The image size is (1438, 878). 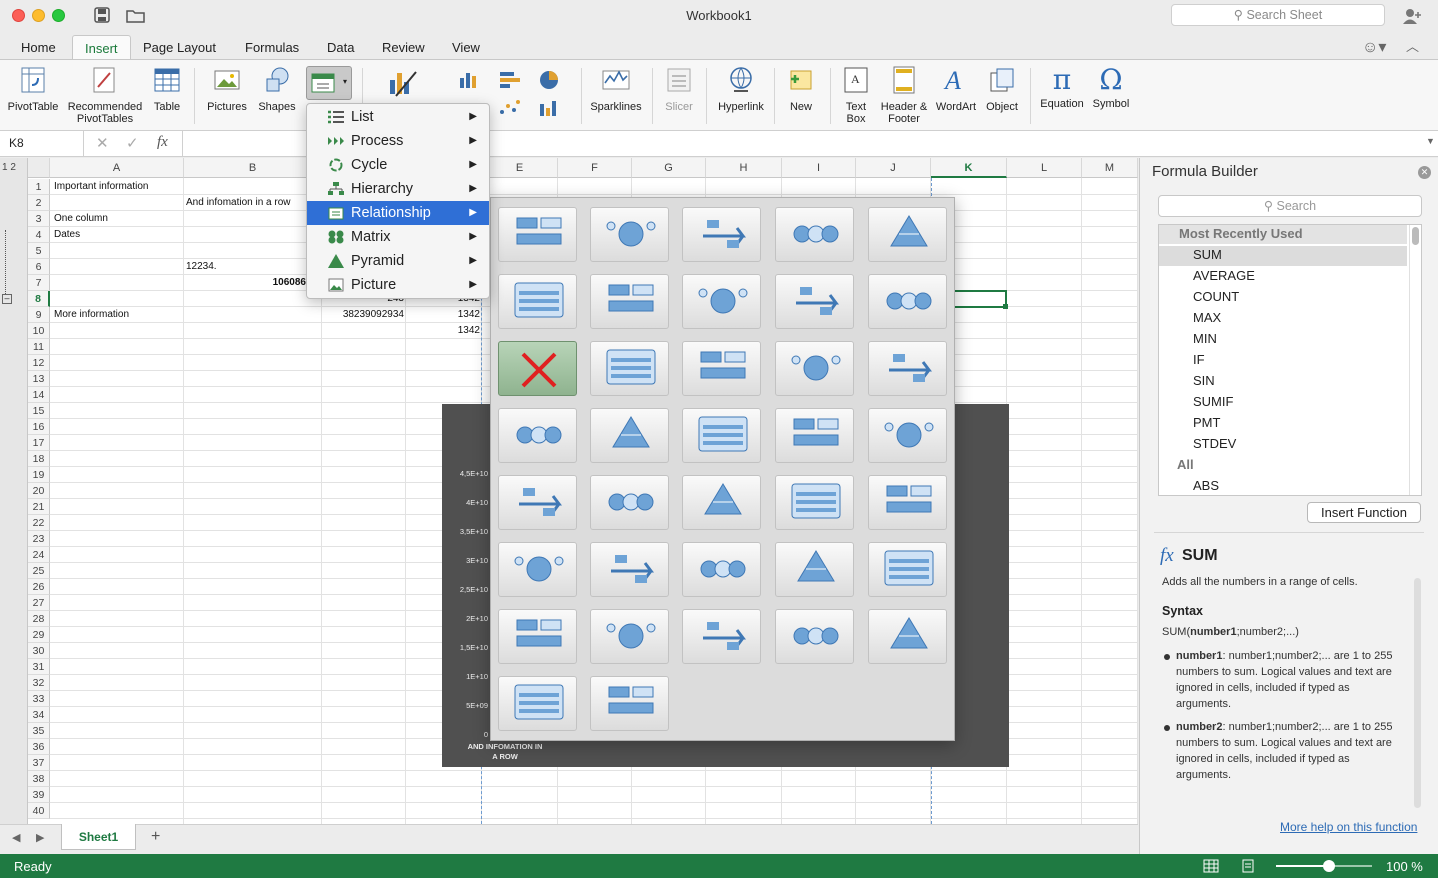 What do you see at coordinates (398, 165) in the screenshot?
I see `menu-item-cycle: Cycle ▶` at bounding box center [398, 165].